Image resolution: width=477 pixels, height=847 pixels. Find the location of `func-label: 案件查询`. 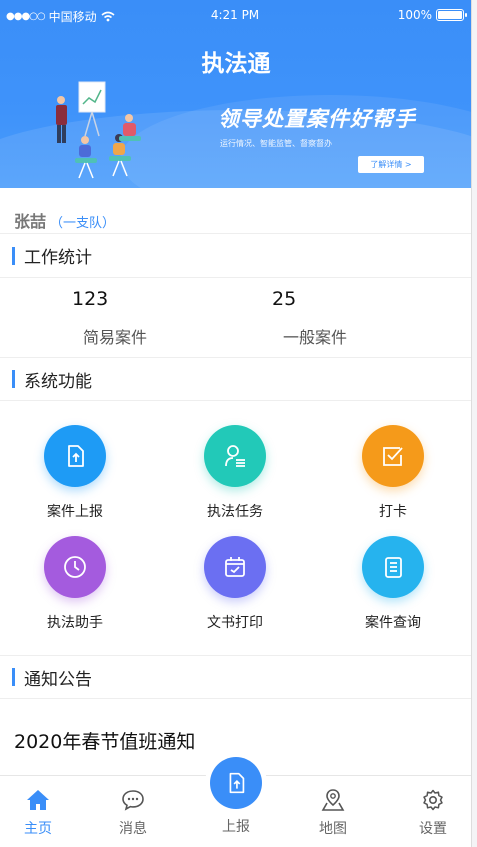

func-label: 案件查询 is located at coordinates (393, 623).